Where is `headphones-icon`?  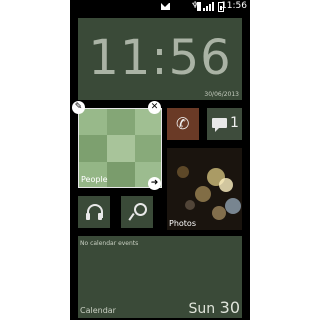 headphones-icon is located at coordinates (94, 212).